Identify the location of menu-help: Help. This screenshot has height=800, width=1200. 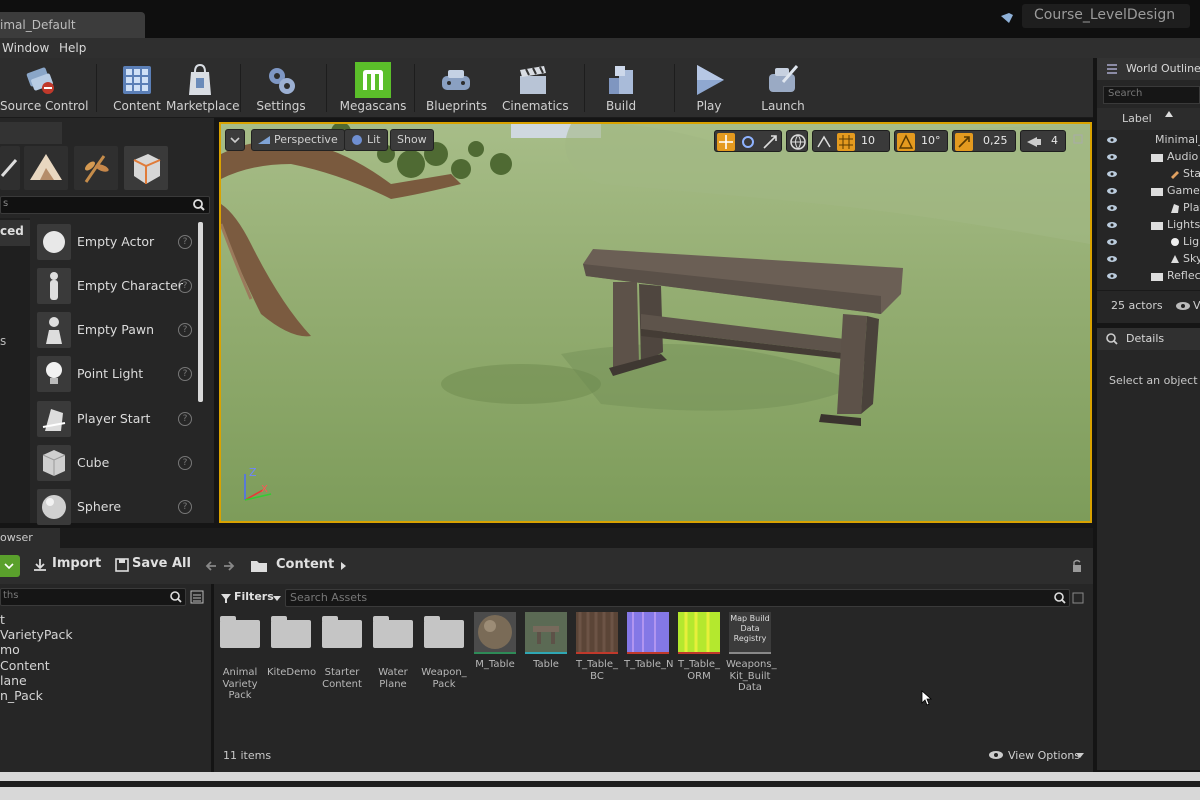
(72, 48).